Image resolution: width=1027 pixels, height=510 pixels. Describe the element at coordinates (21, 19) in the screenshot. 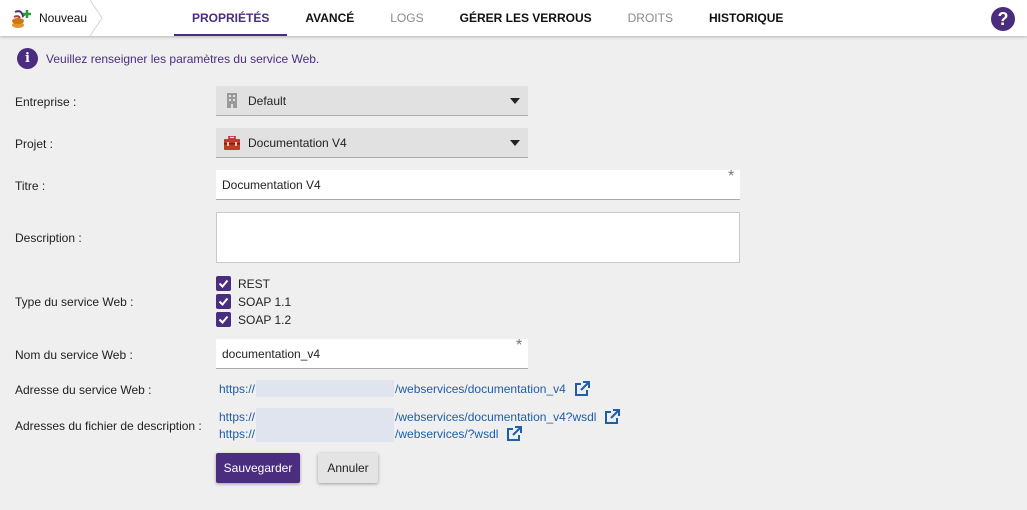

I see `new-webservice-icon` at that location.